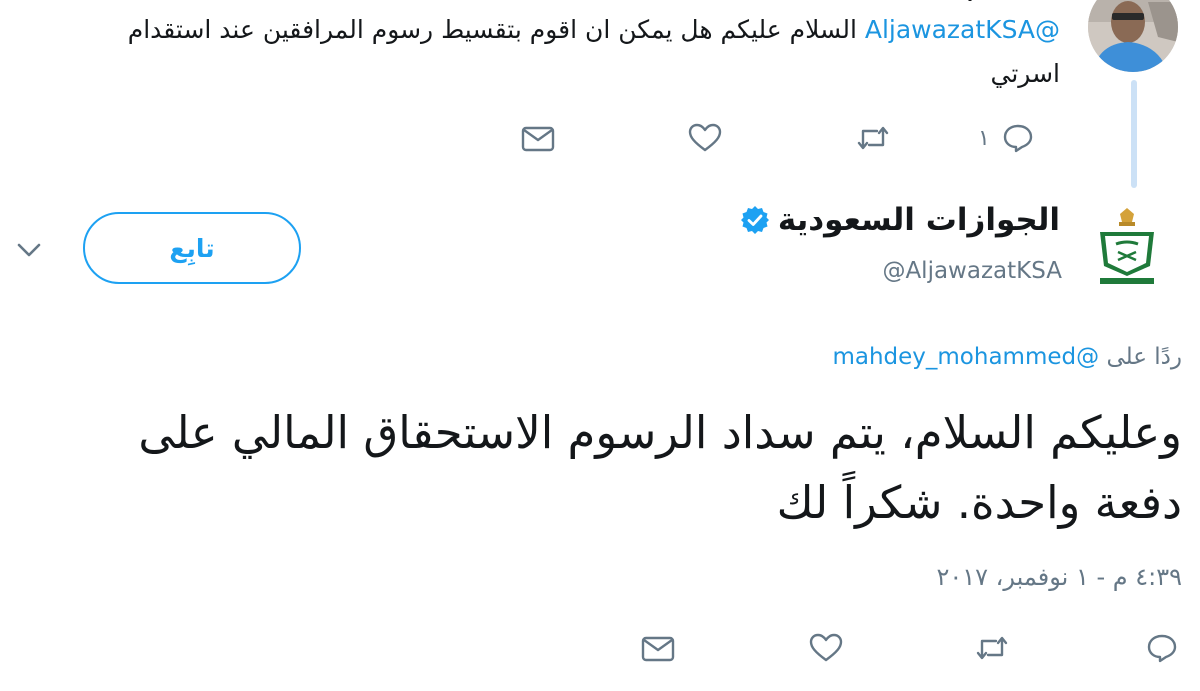 The height and width of the screenshot is (691, 1200). I want to click on user-avatar, so click(1133, 36).